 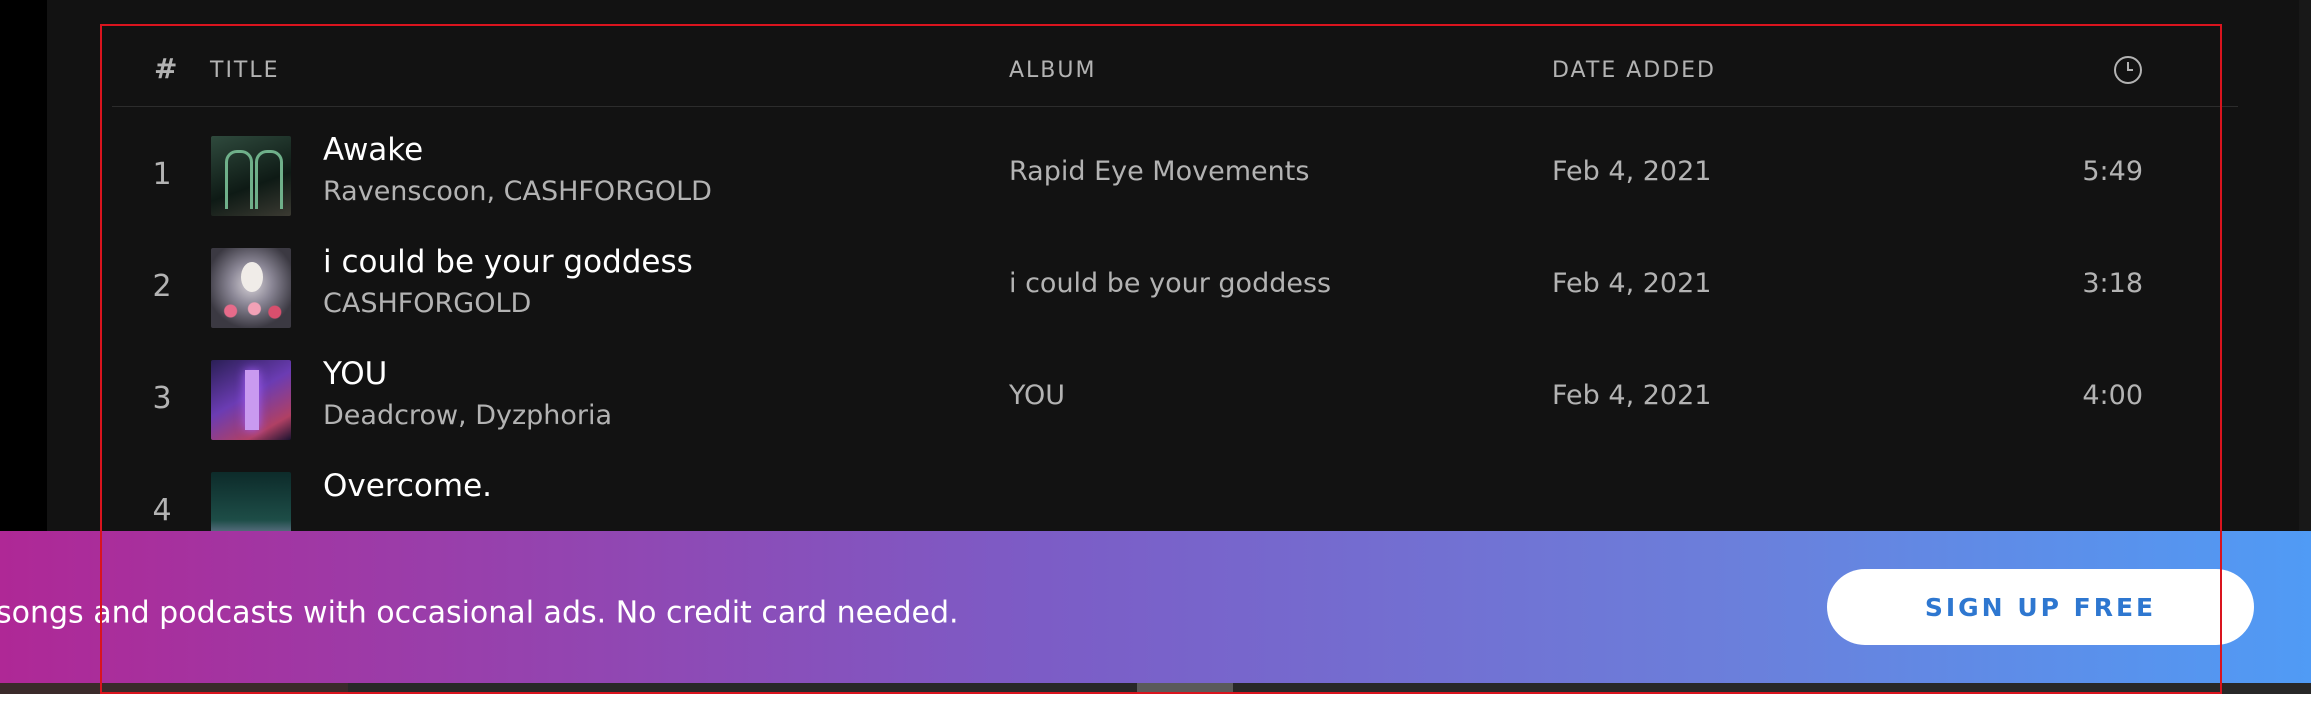 What do you see at coordinates (162, 398) in the screenshot?
I see `track-number: 3` at bounding box center [162, 398].